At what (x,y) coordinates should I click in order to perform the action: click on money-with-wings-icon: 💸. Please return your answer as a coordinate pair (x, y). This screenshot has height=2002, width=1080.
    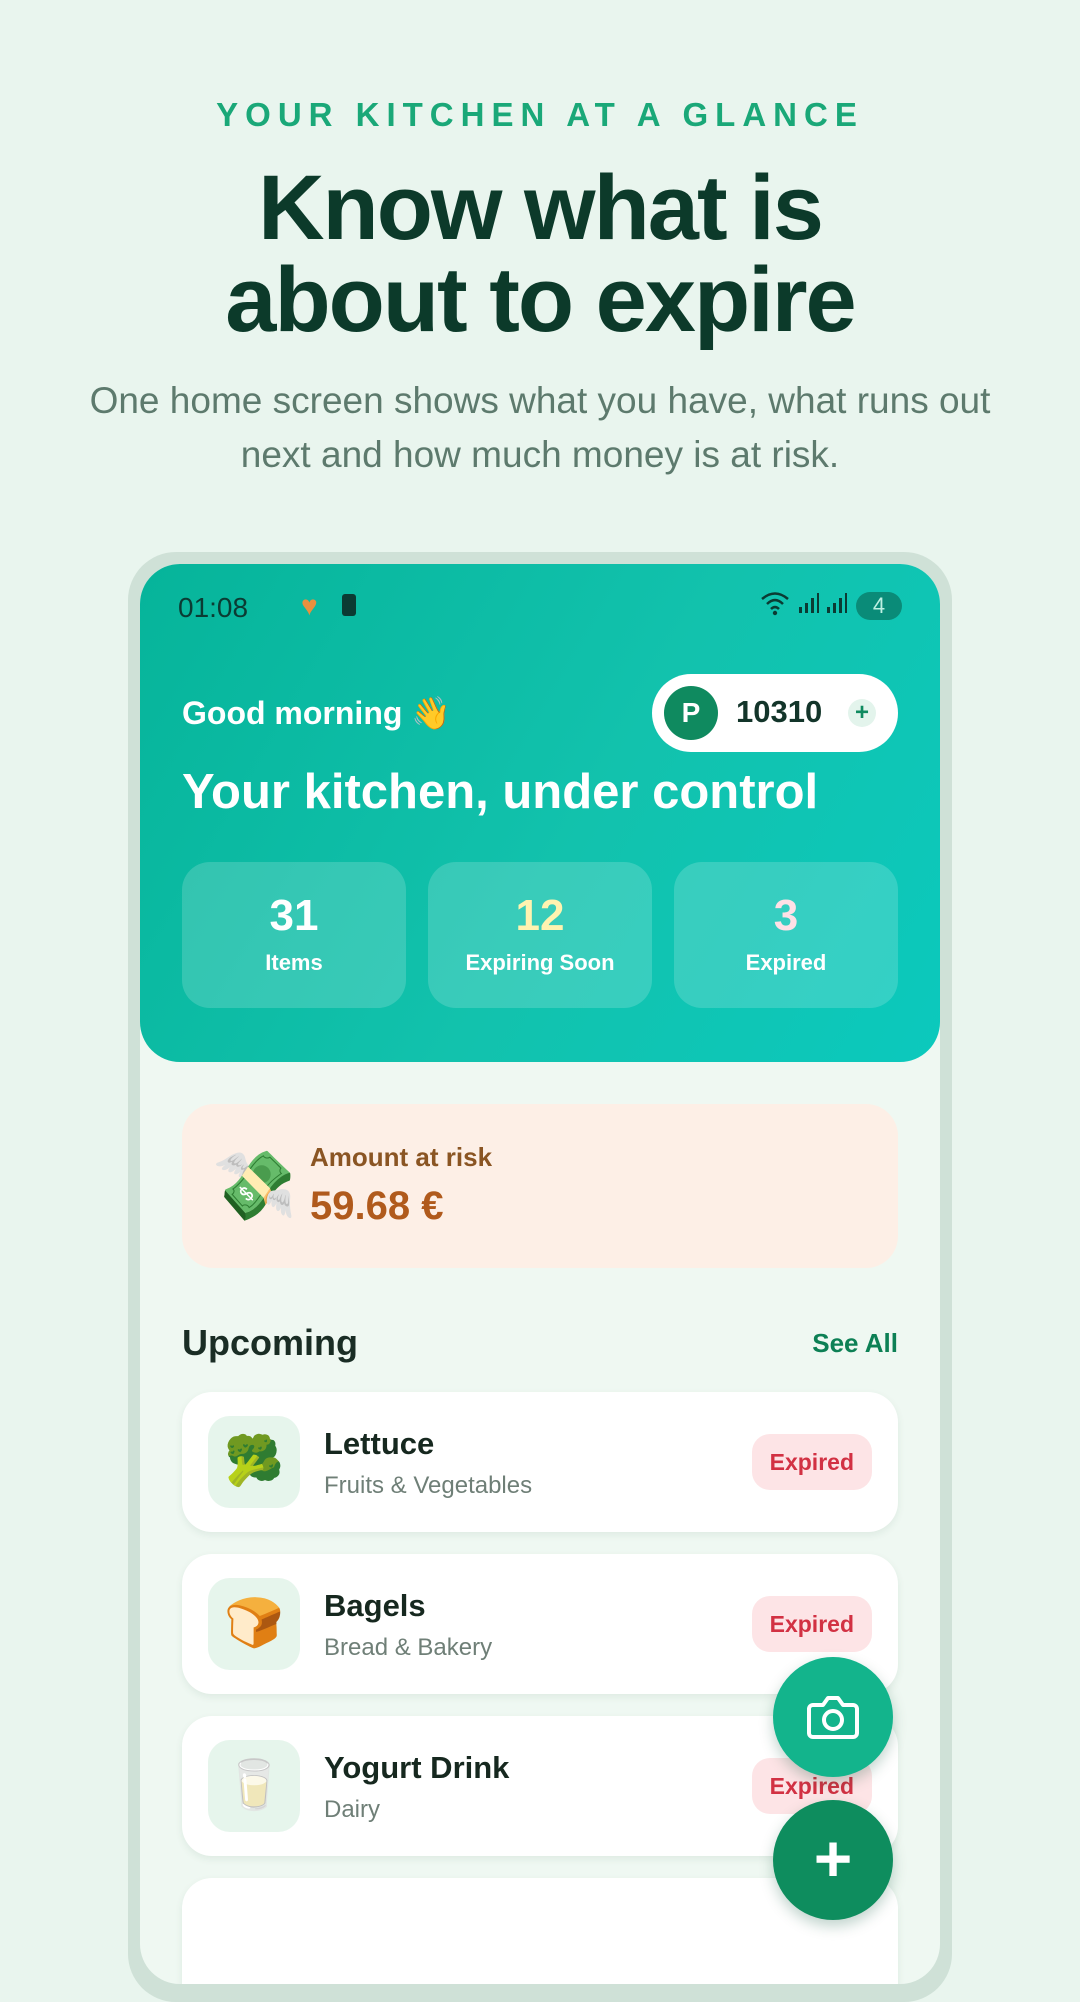
    Looking at the image, I should click on (254, 1186).